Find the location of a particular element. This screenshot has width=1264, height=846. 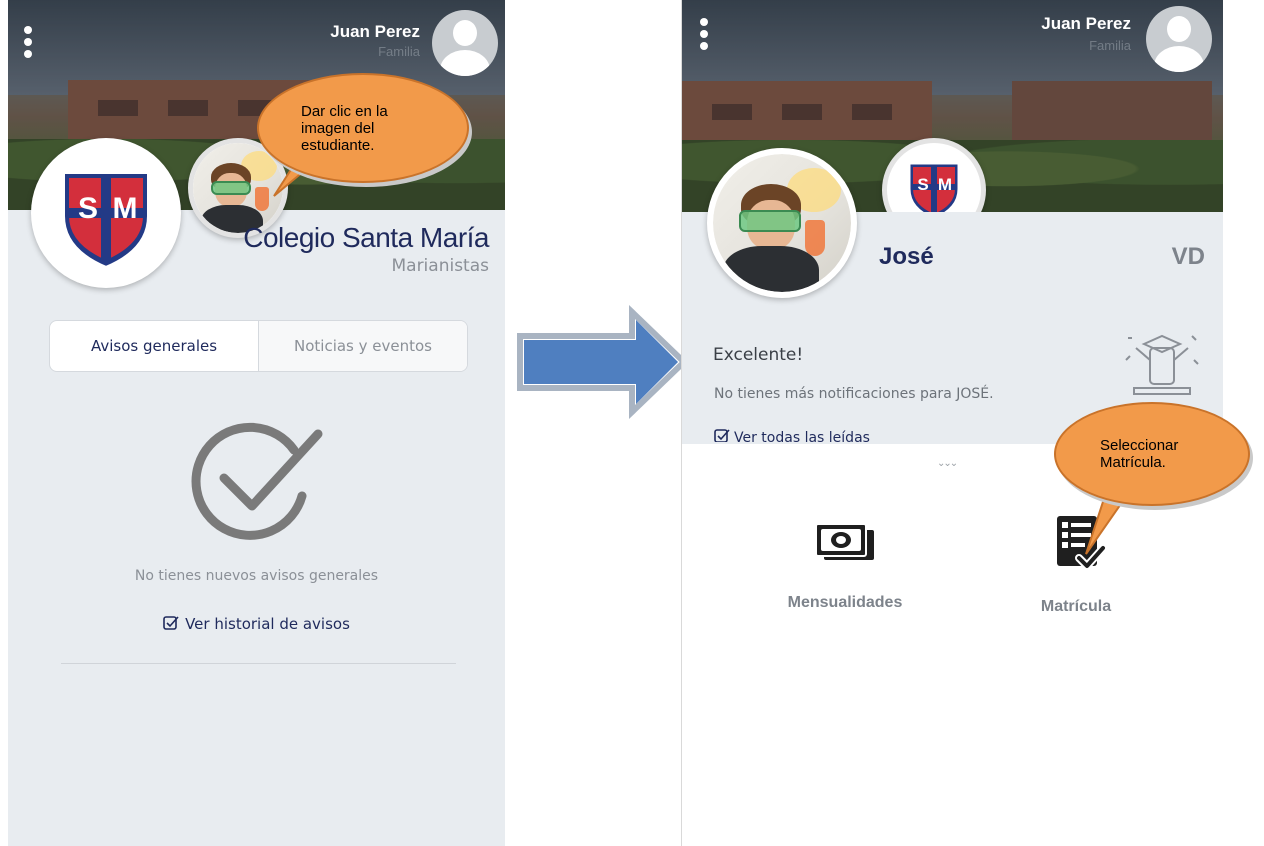

notification-message: No tienes más notificaciones para JOSÉ. is located at coordinates (854, 394).